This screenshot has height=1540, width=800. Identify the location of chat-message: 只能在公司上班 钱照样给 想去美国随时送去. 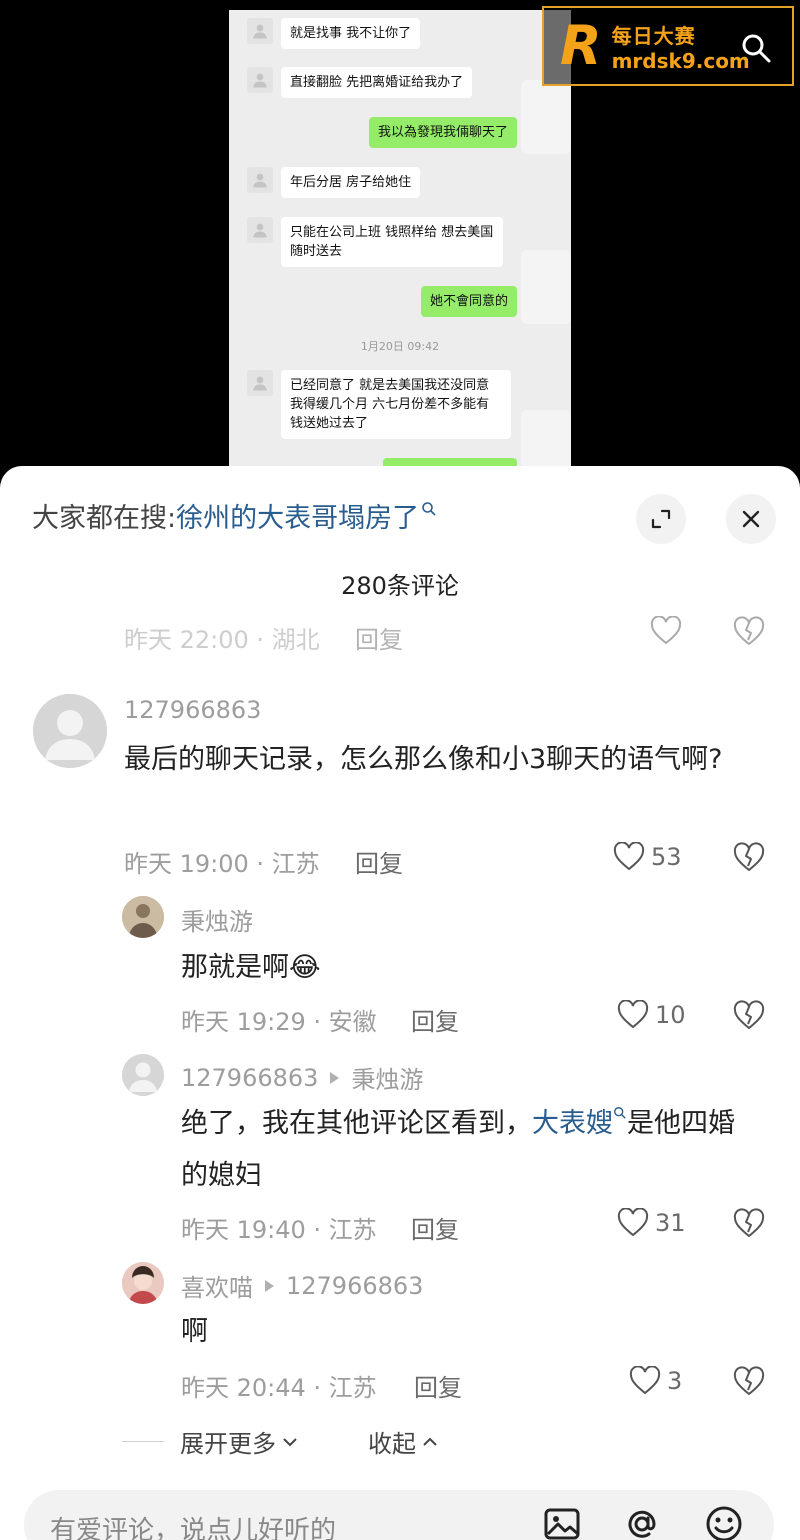
(375, 242).